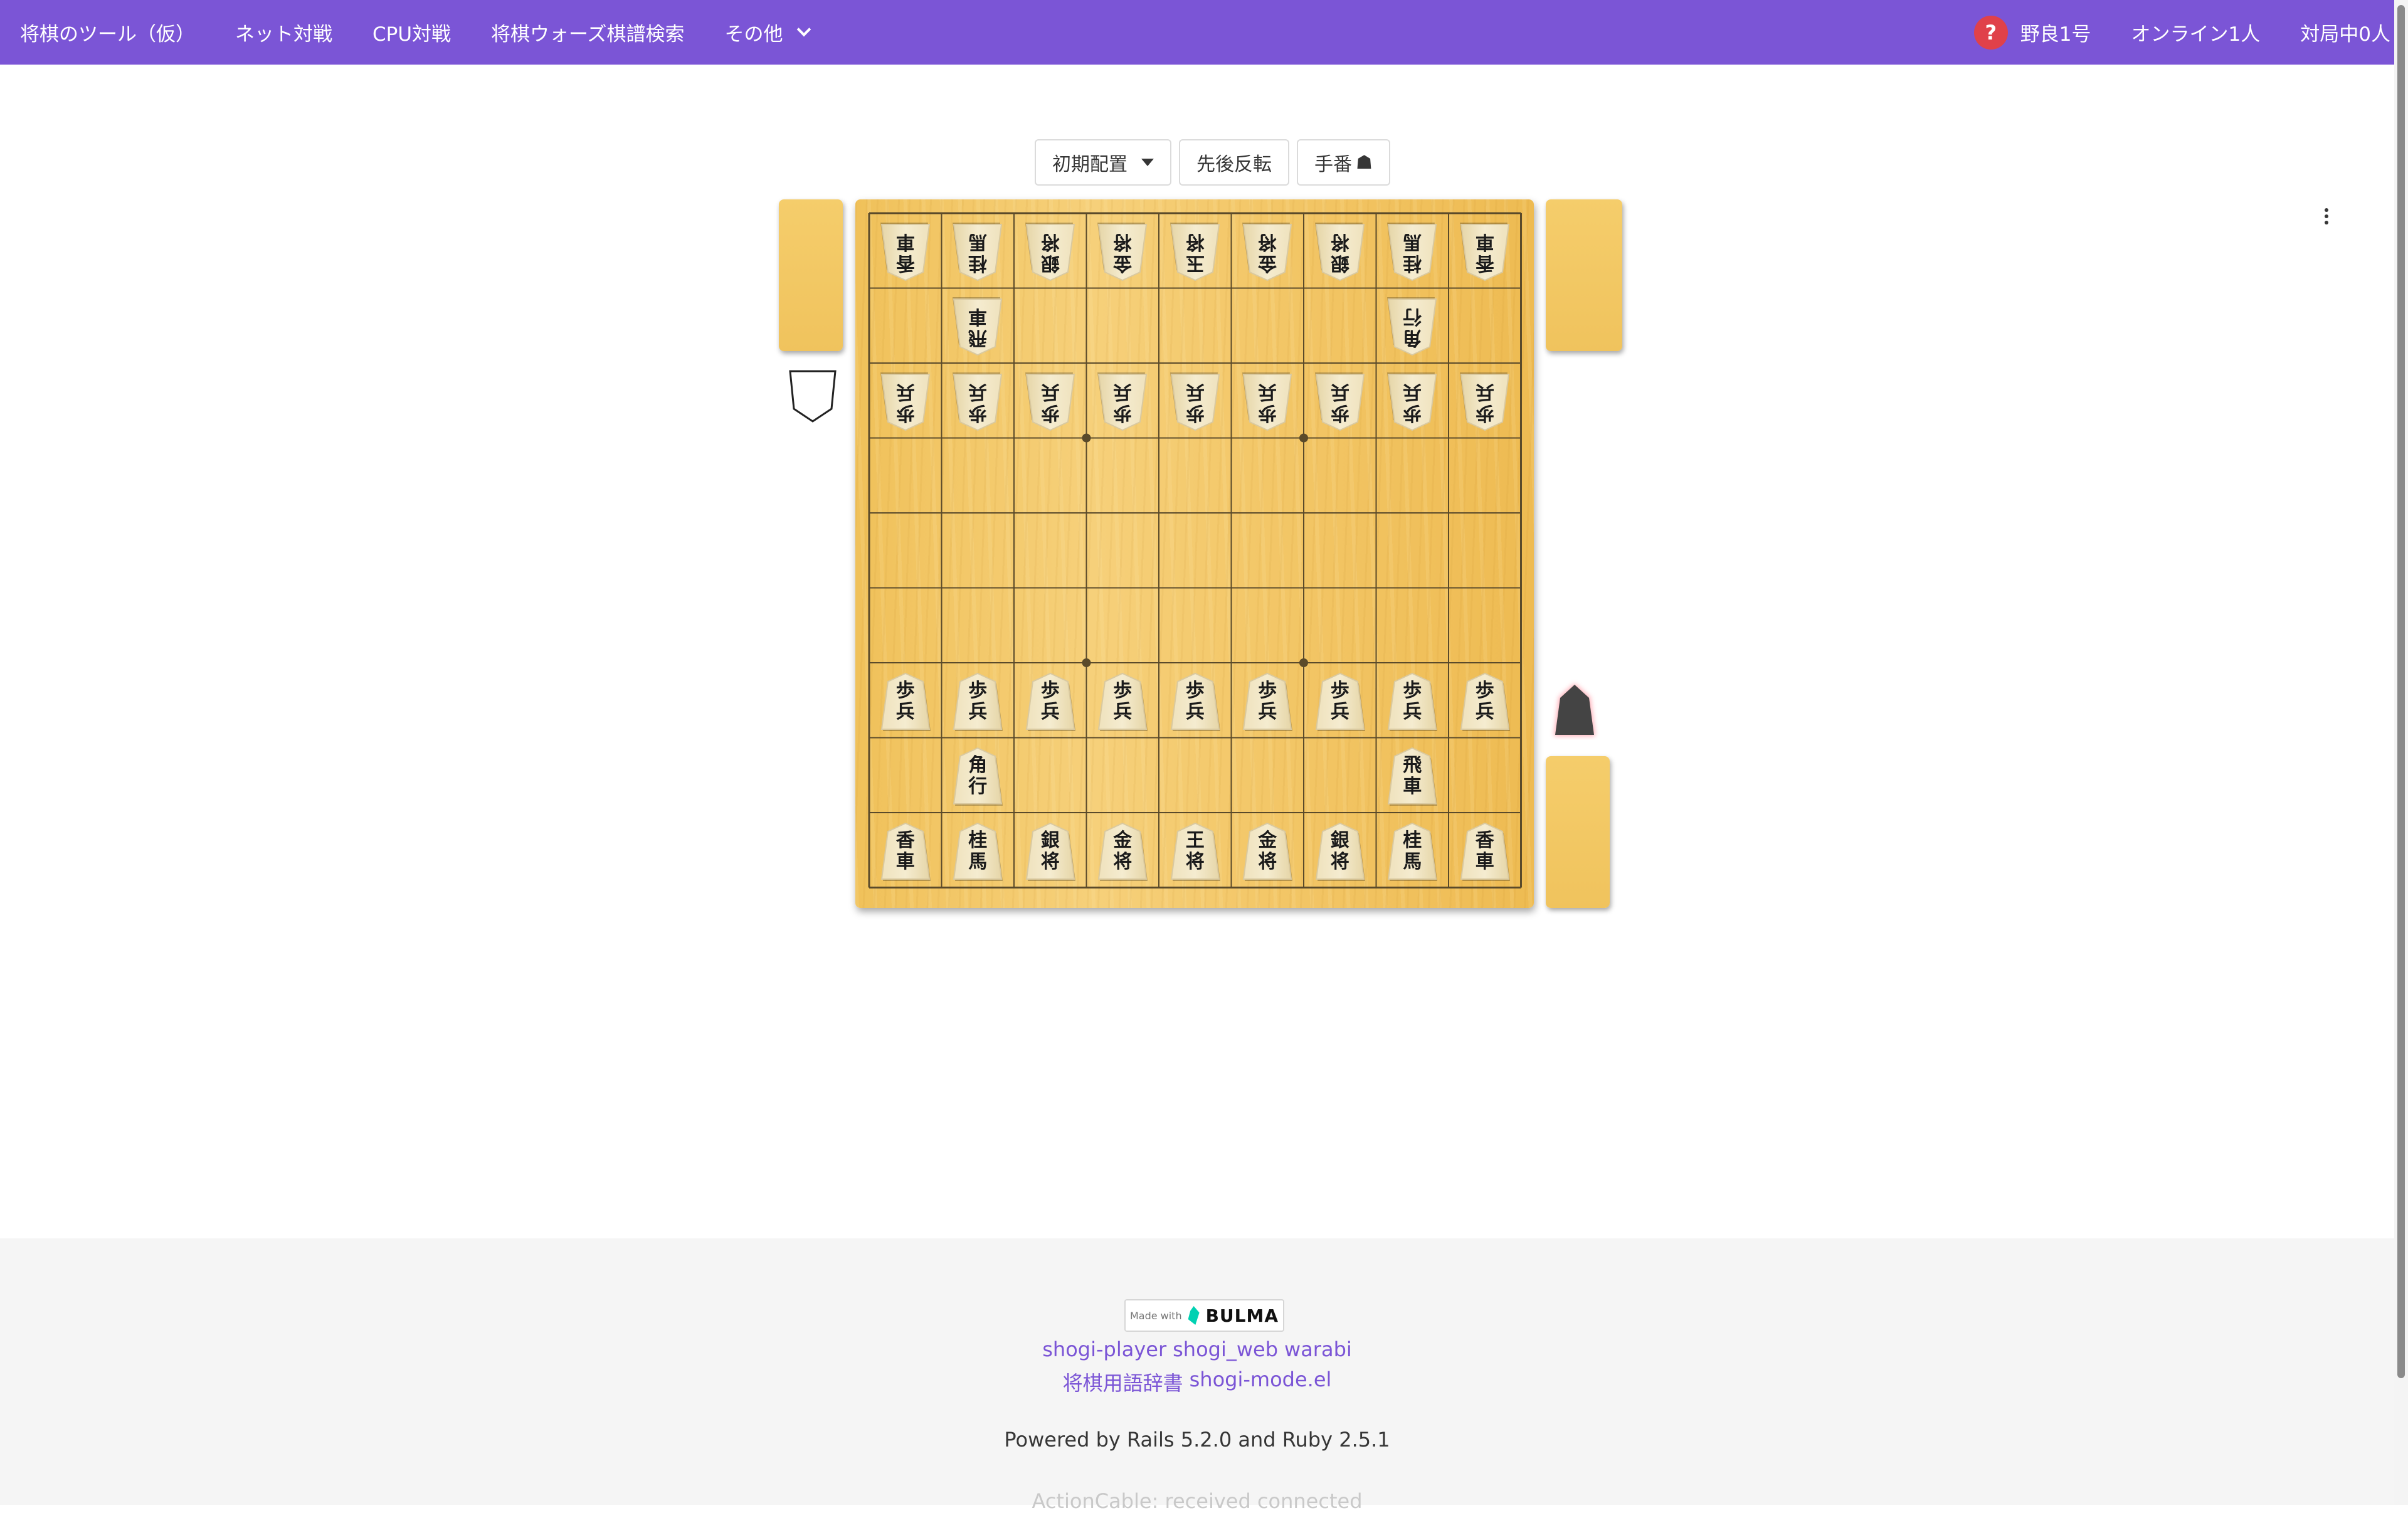 This screenshot has height=1513, width=2408. Describe the element at coordinates (1578, 832) in the screenshot. I see `sente-komadai` at that location.